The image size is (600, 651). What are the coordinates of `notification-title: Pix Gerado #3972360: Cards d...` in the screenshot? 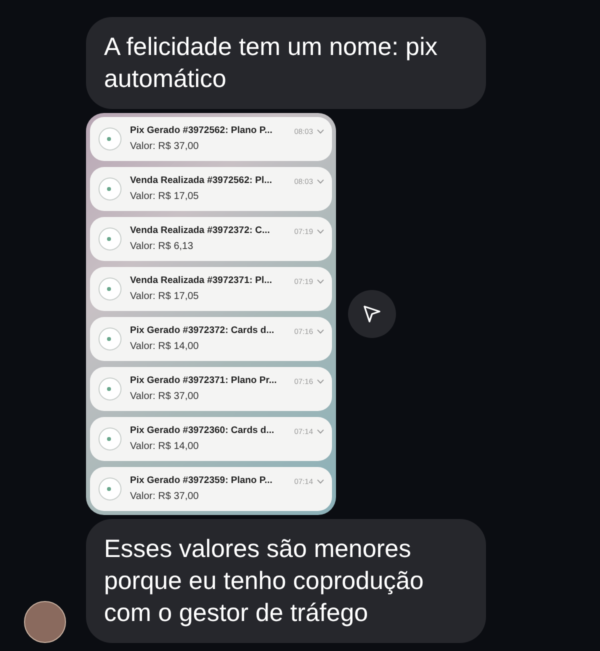 It's located at (203, 431).